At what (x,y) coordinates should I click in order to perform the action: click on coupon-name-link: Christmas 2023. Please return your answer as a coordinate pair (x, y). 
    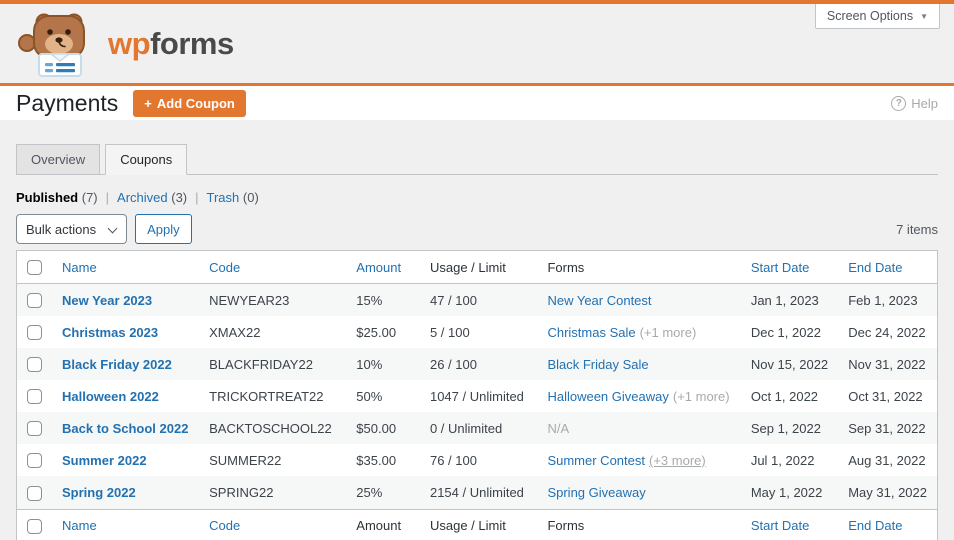
    Looking at the image, I should click on (110, 332).